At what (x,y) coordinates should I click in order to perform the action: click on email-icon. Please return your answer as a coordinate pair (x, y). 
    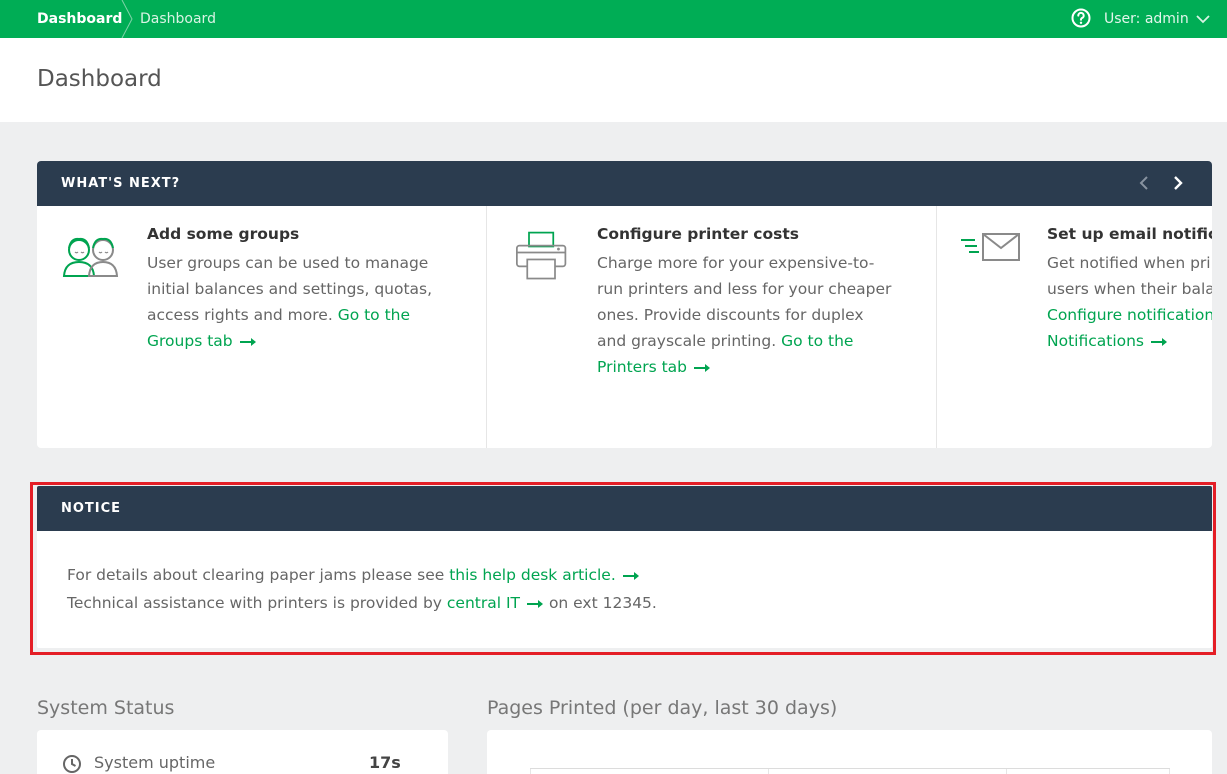
    Looking at the image, I should click on (990, 247).